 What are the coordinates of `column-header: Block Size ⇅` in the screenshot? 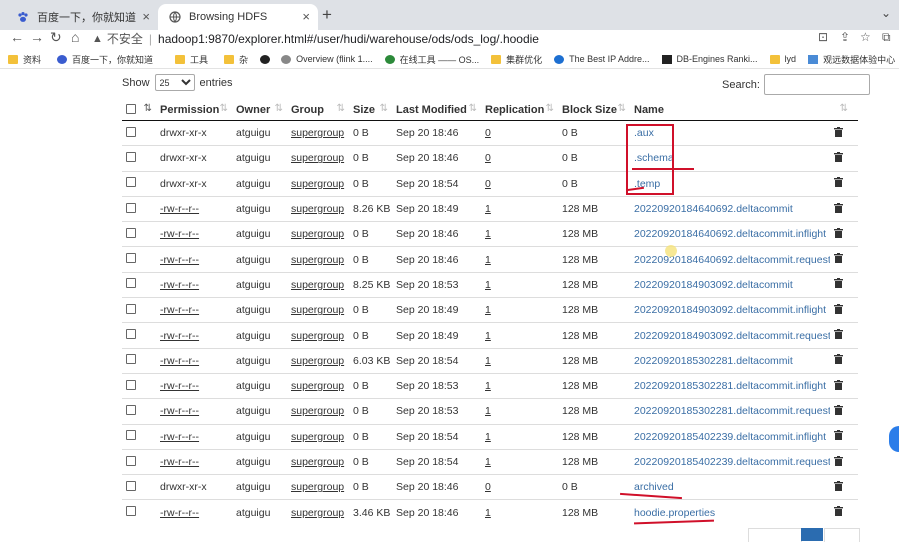 It's located at (594, 110).